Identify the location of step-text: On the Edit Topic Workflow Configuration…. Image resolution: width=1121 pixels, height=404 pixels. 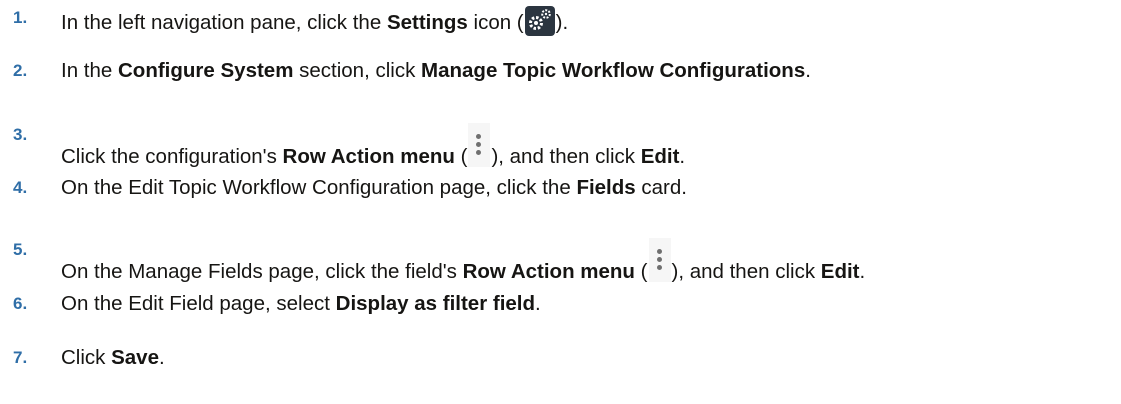
(374, 187).